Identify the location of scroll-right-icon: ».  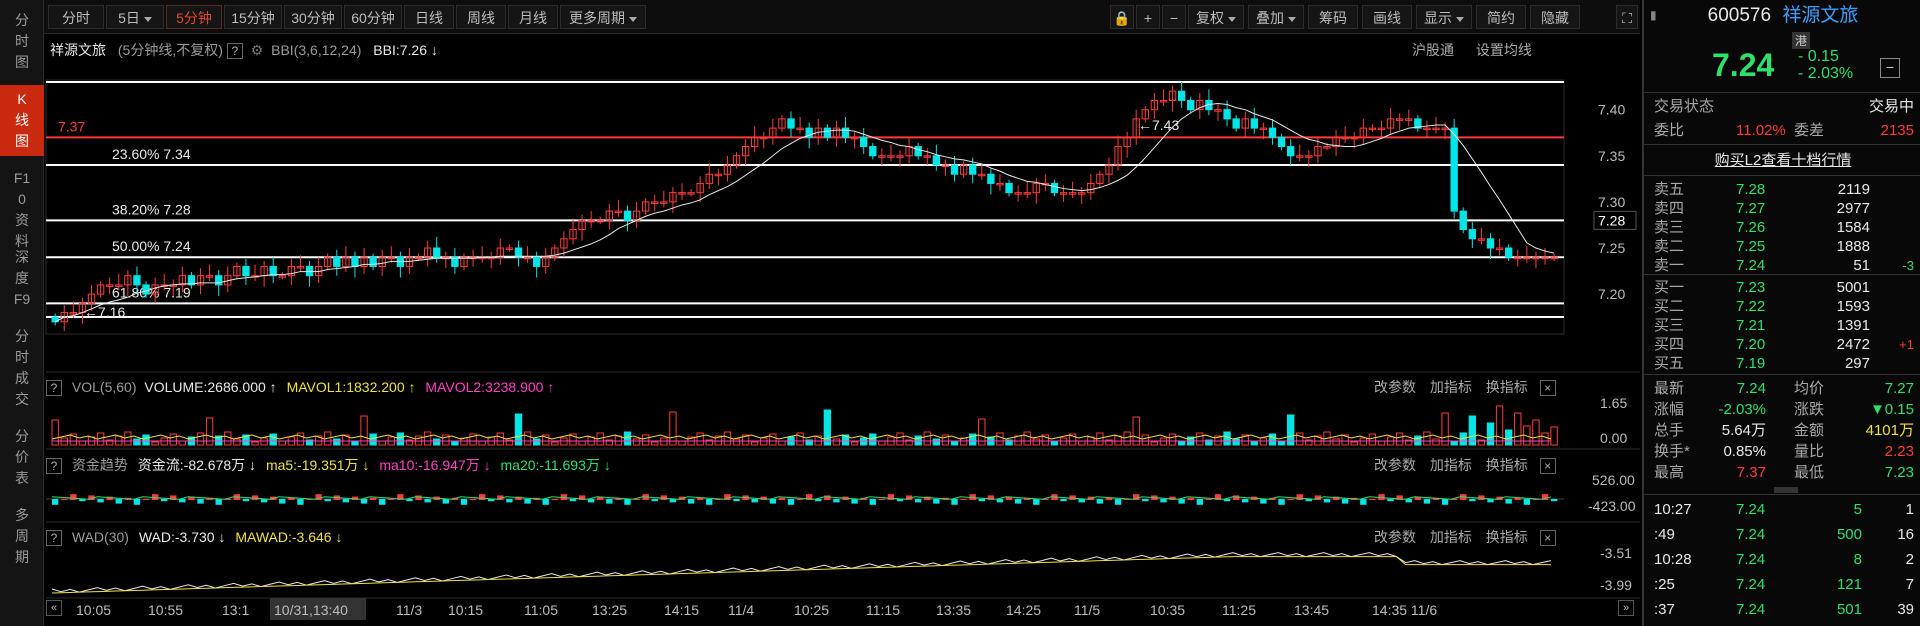
(1626, 608).